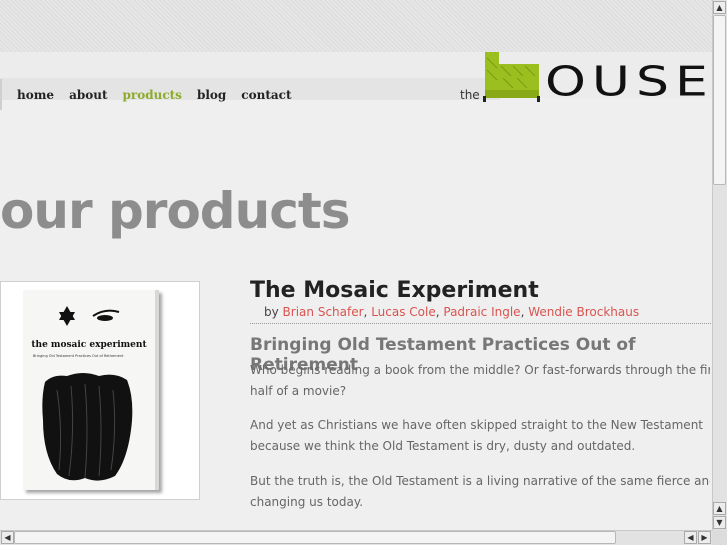 The height and width of the screenshot is (545, 727). What do you see at coordinates (271, 312) in the screenshot?
I see `byline-label: by` at bounding box center [271, 312].